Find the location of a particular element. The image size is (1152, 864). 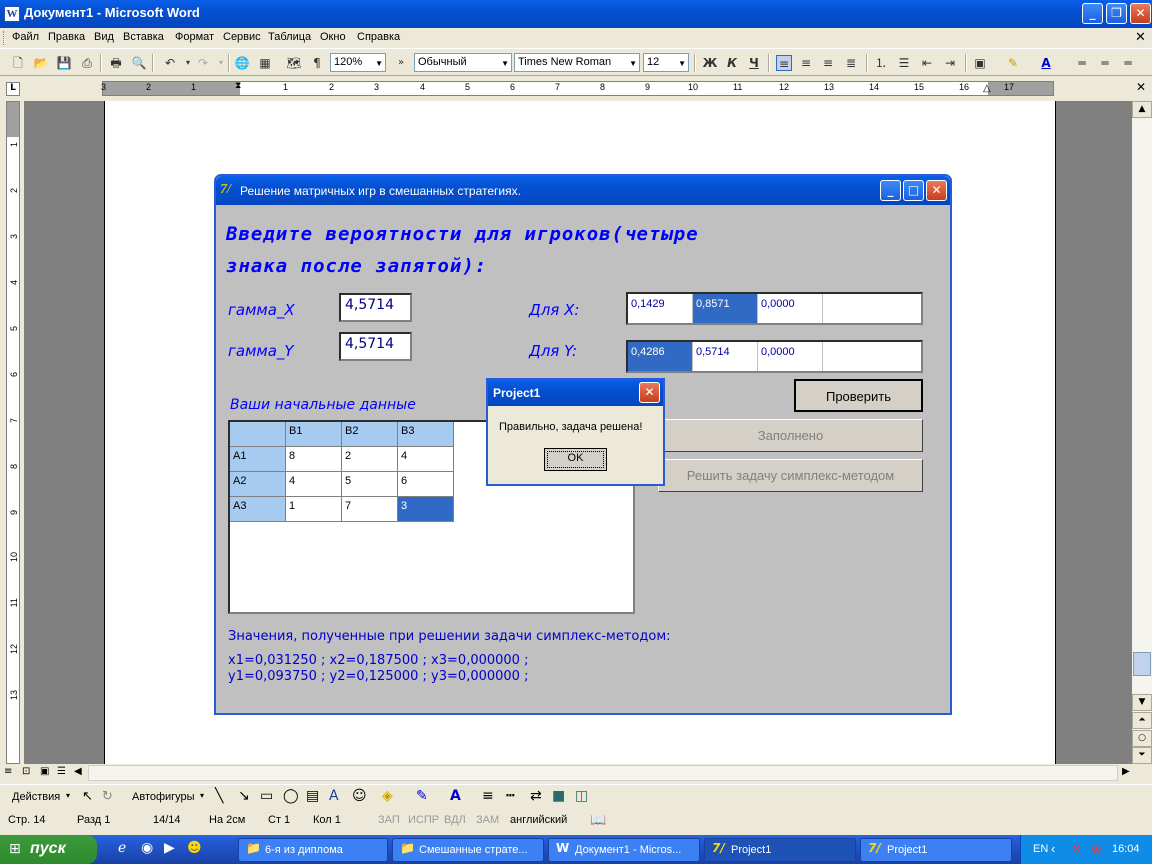

word-app-icon: W is located at coordinates (12, 14).